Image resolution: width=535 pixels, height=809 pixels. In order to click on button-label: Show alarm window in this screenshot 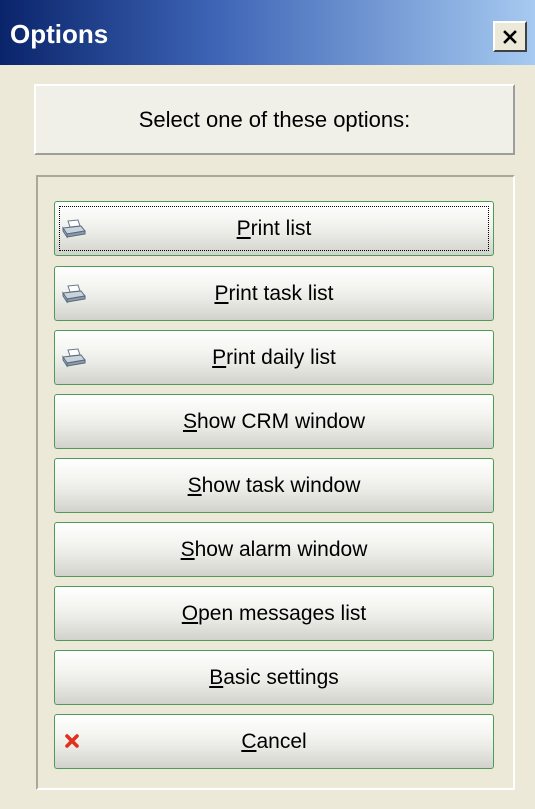, I will do `click(274, 549)`.